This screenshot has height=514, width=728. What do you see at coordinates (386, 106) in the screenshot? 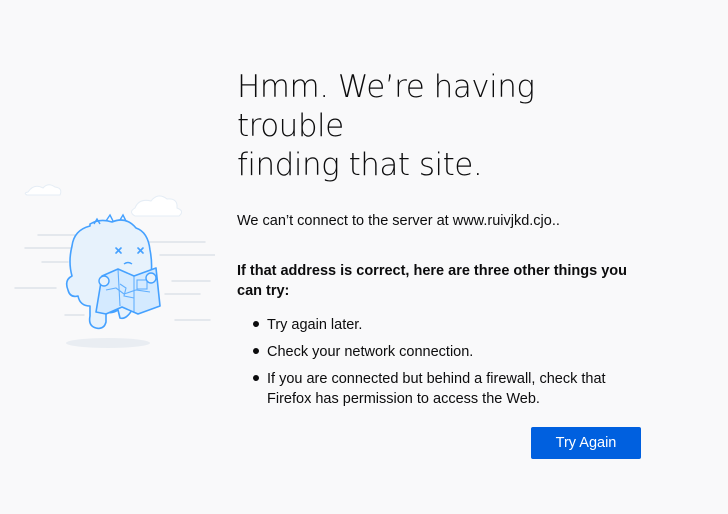
I see `title-line-1: Hmm. We’re having trouble` at bounding box center [386, 106].